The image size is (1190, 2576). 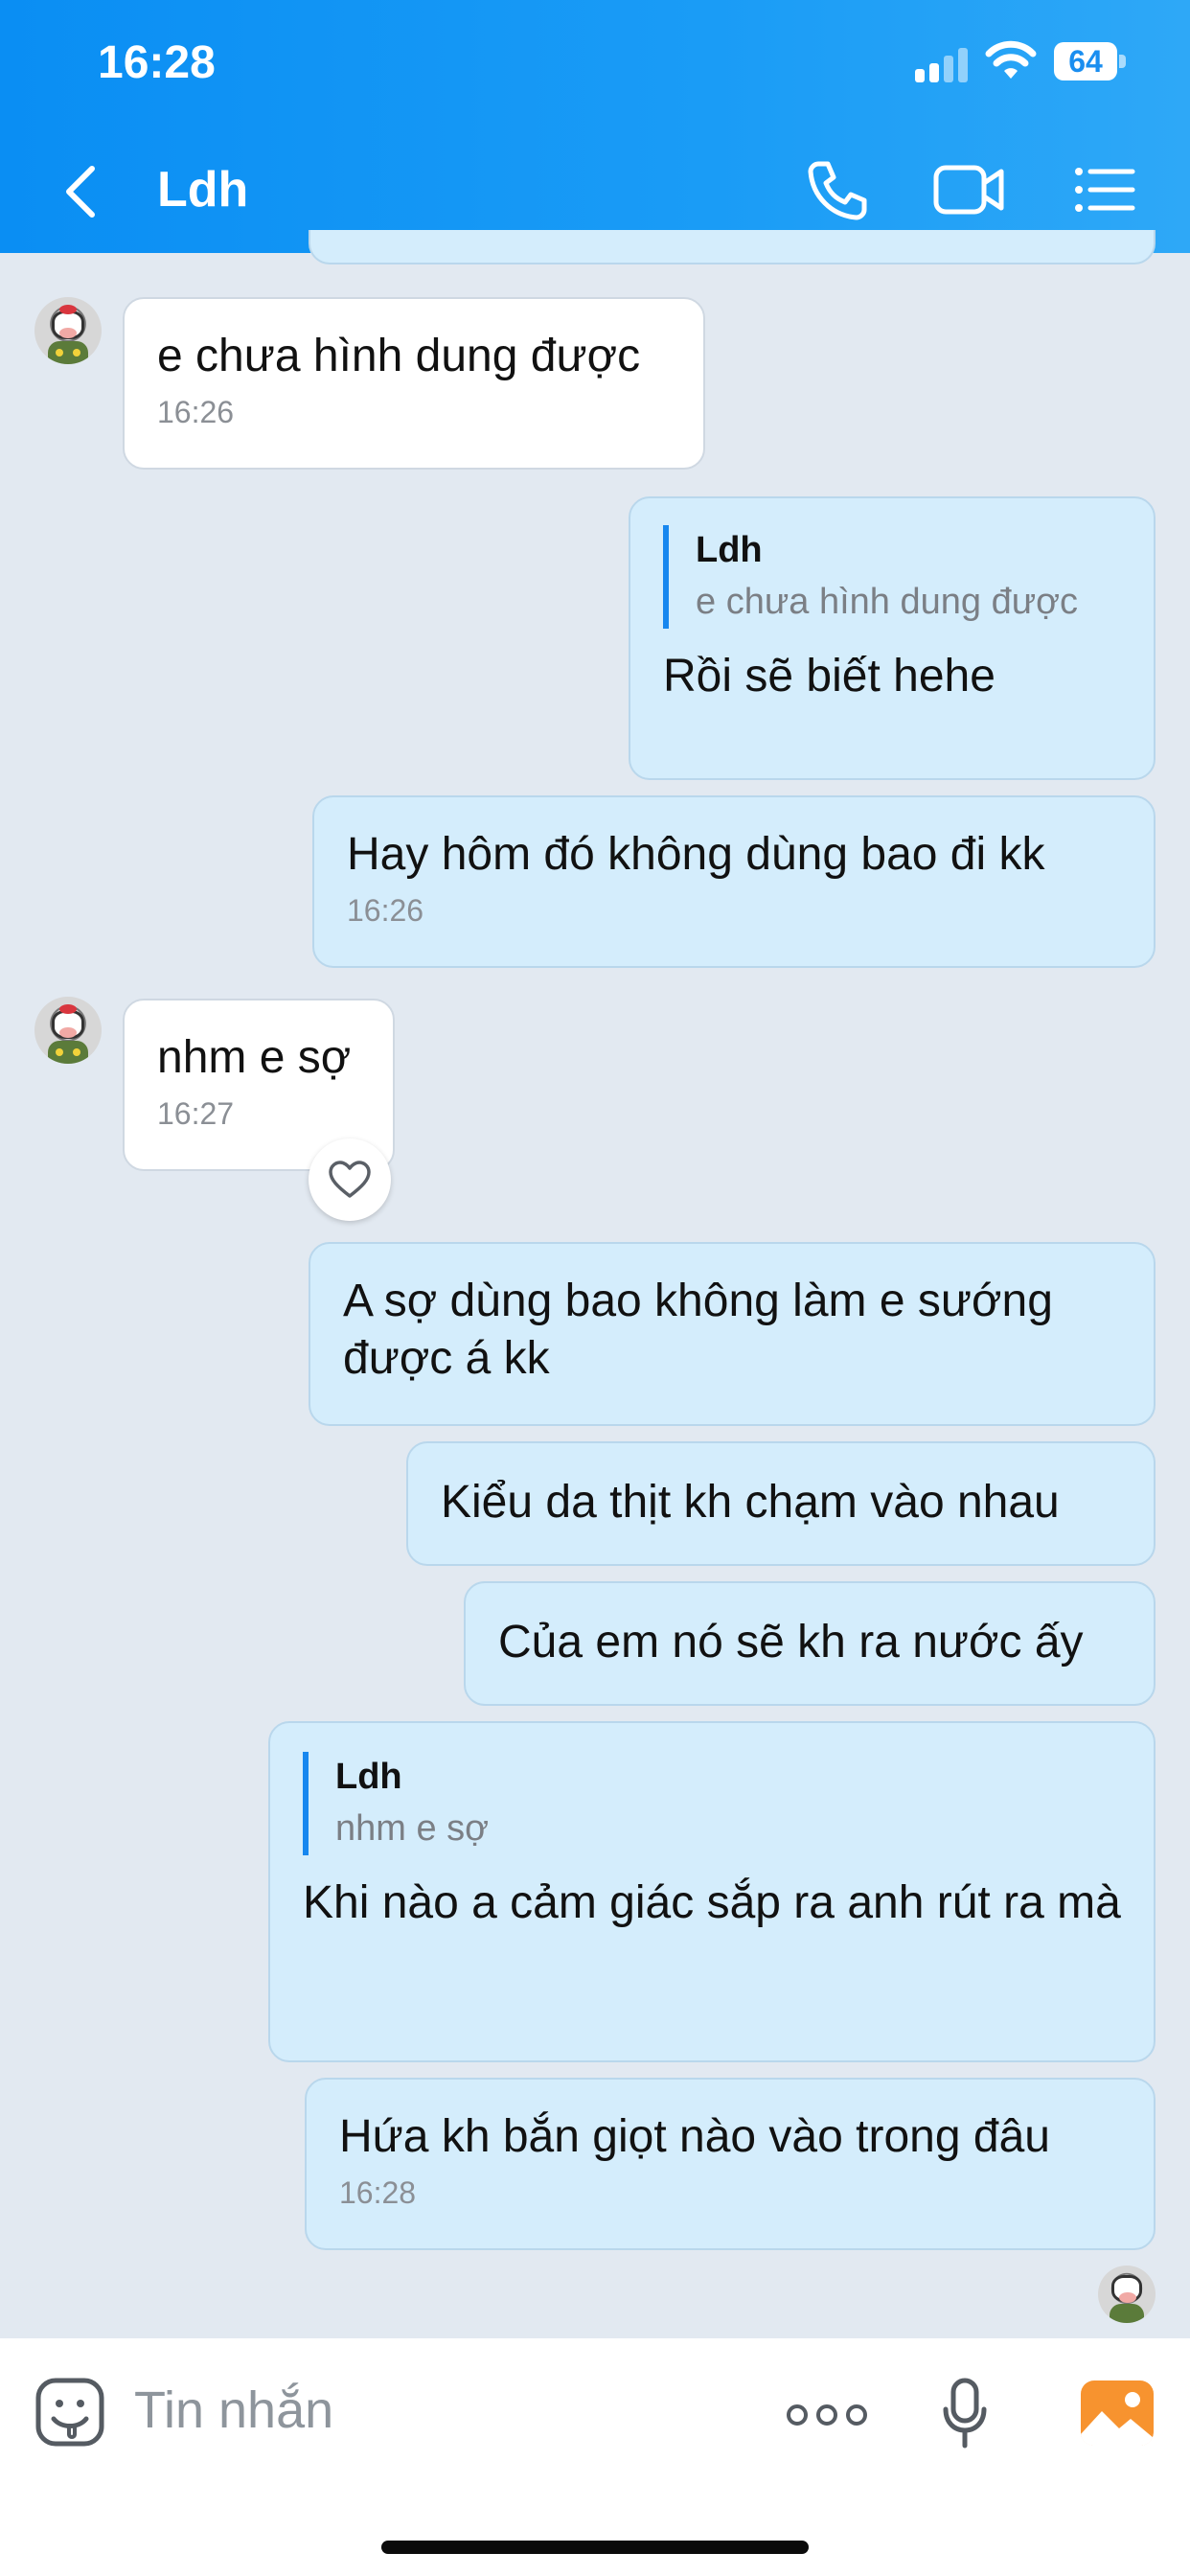 I want to click on message-bubble: e chưa hình dung được 16:26, so click(x=414, y=383).